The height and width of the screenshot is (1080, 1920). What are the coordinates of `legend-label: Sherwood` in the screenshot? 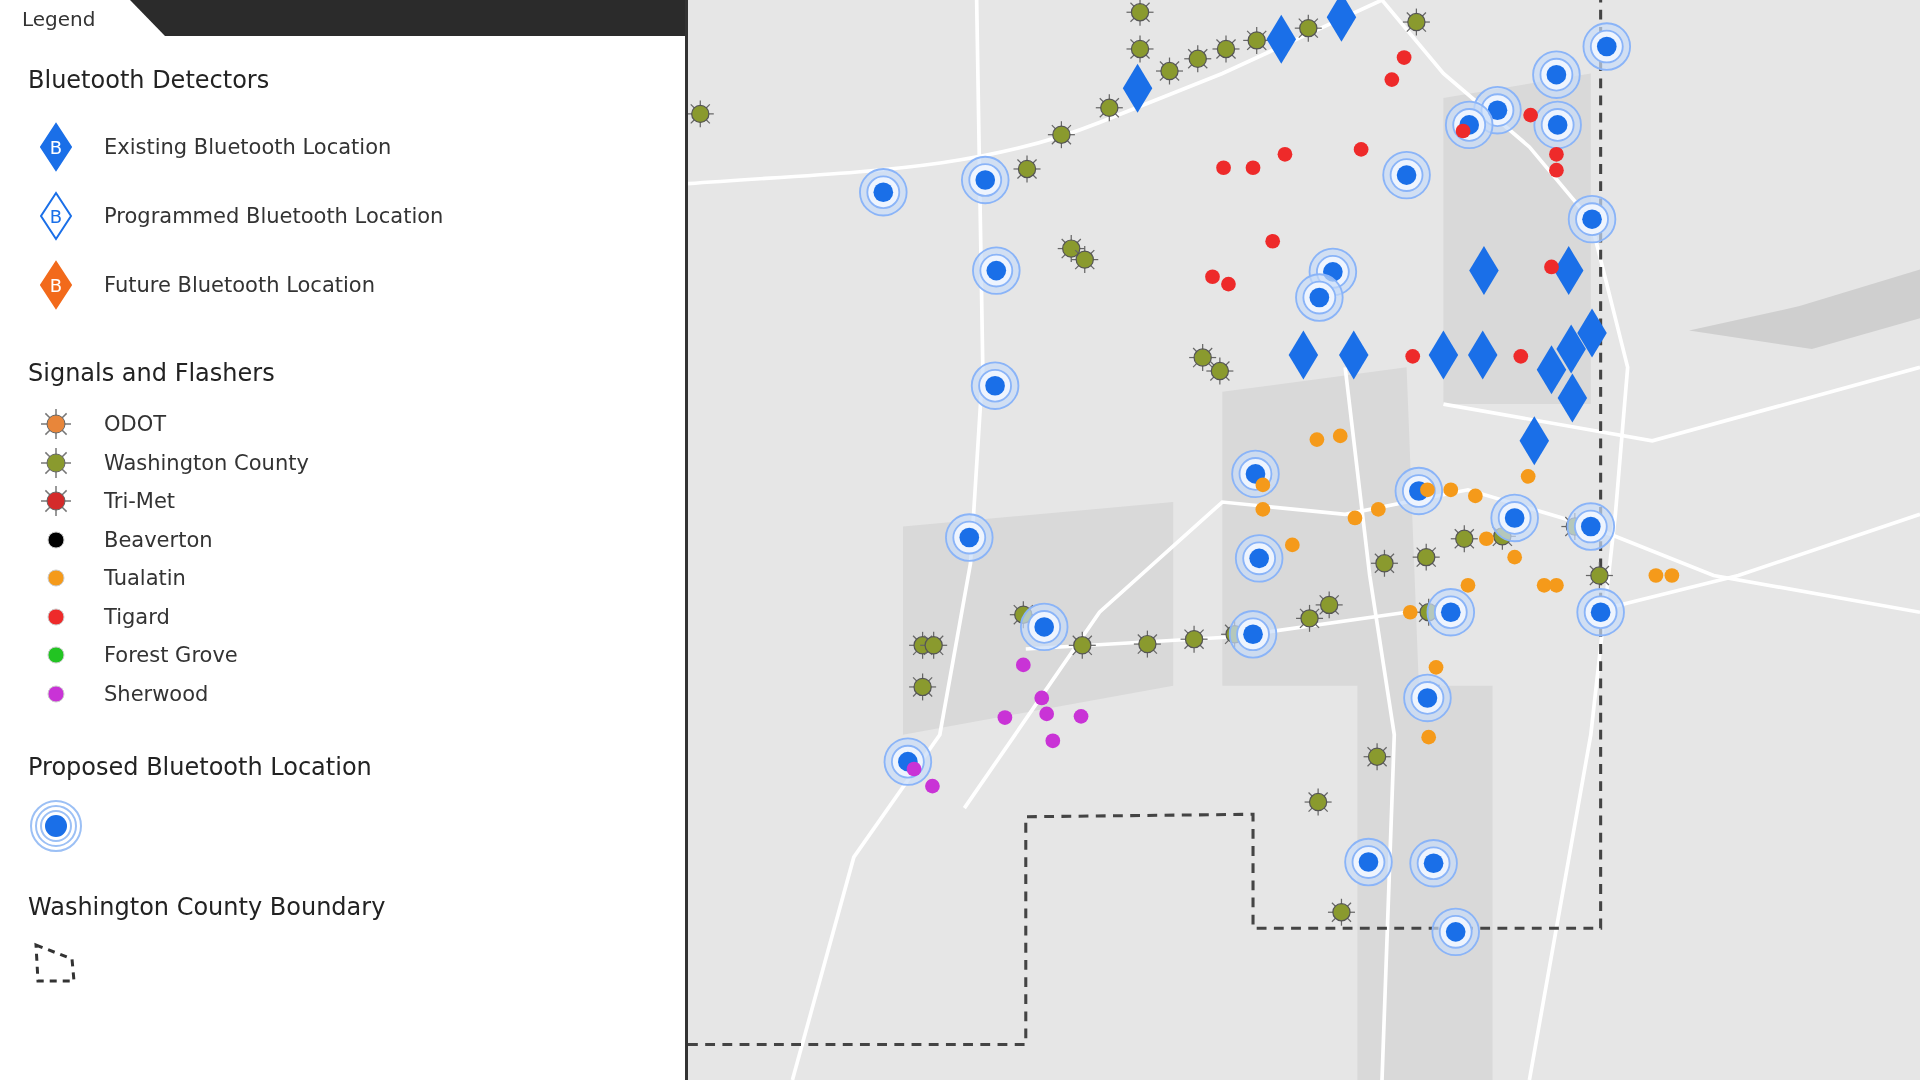 It's located at (156, 693).